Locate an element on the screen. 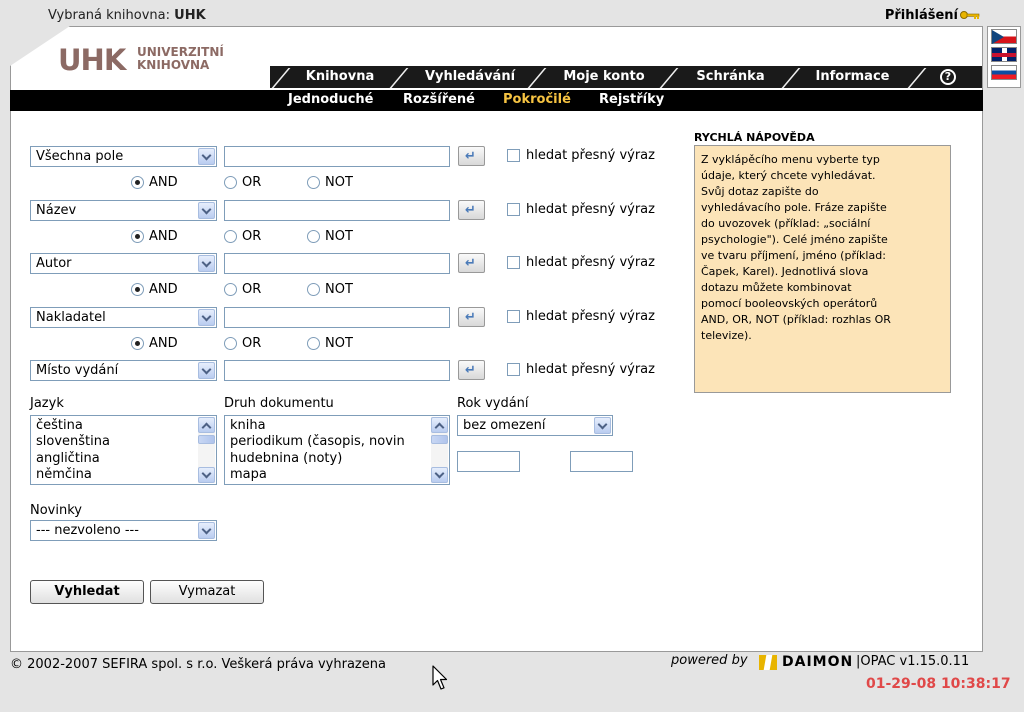 This screenshot has width=1024, height=712. operator-or-label: OR is located at coordinates (252, 236).